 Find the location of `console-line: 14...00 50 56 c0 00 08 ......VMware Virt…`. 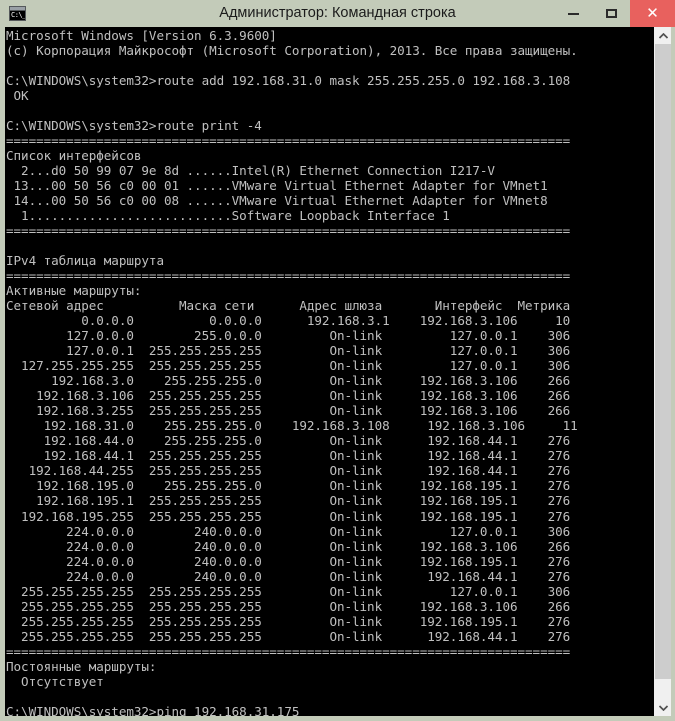

console-line: 14...00 50 56 c0 00 08 ......VMware Virt… is located at coordinates (277, 201).